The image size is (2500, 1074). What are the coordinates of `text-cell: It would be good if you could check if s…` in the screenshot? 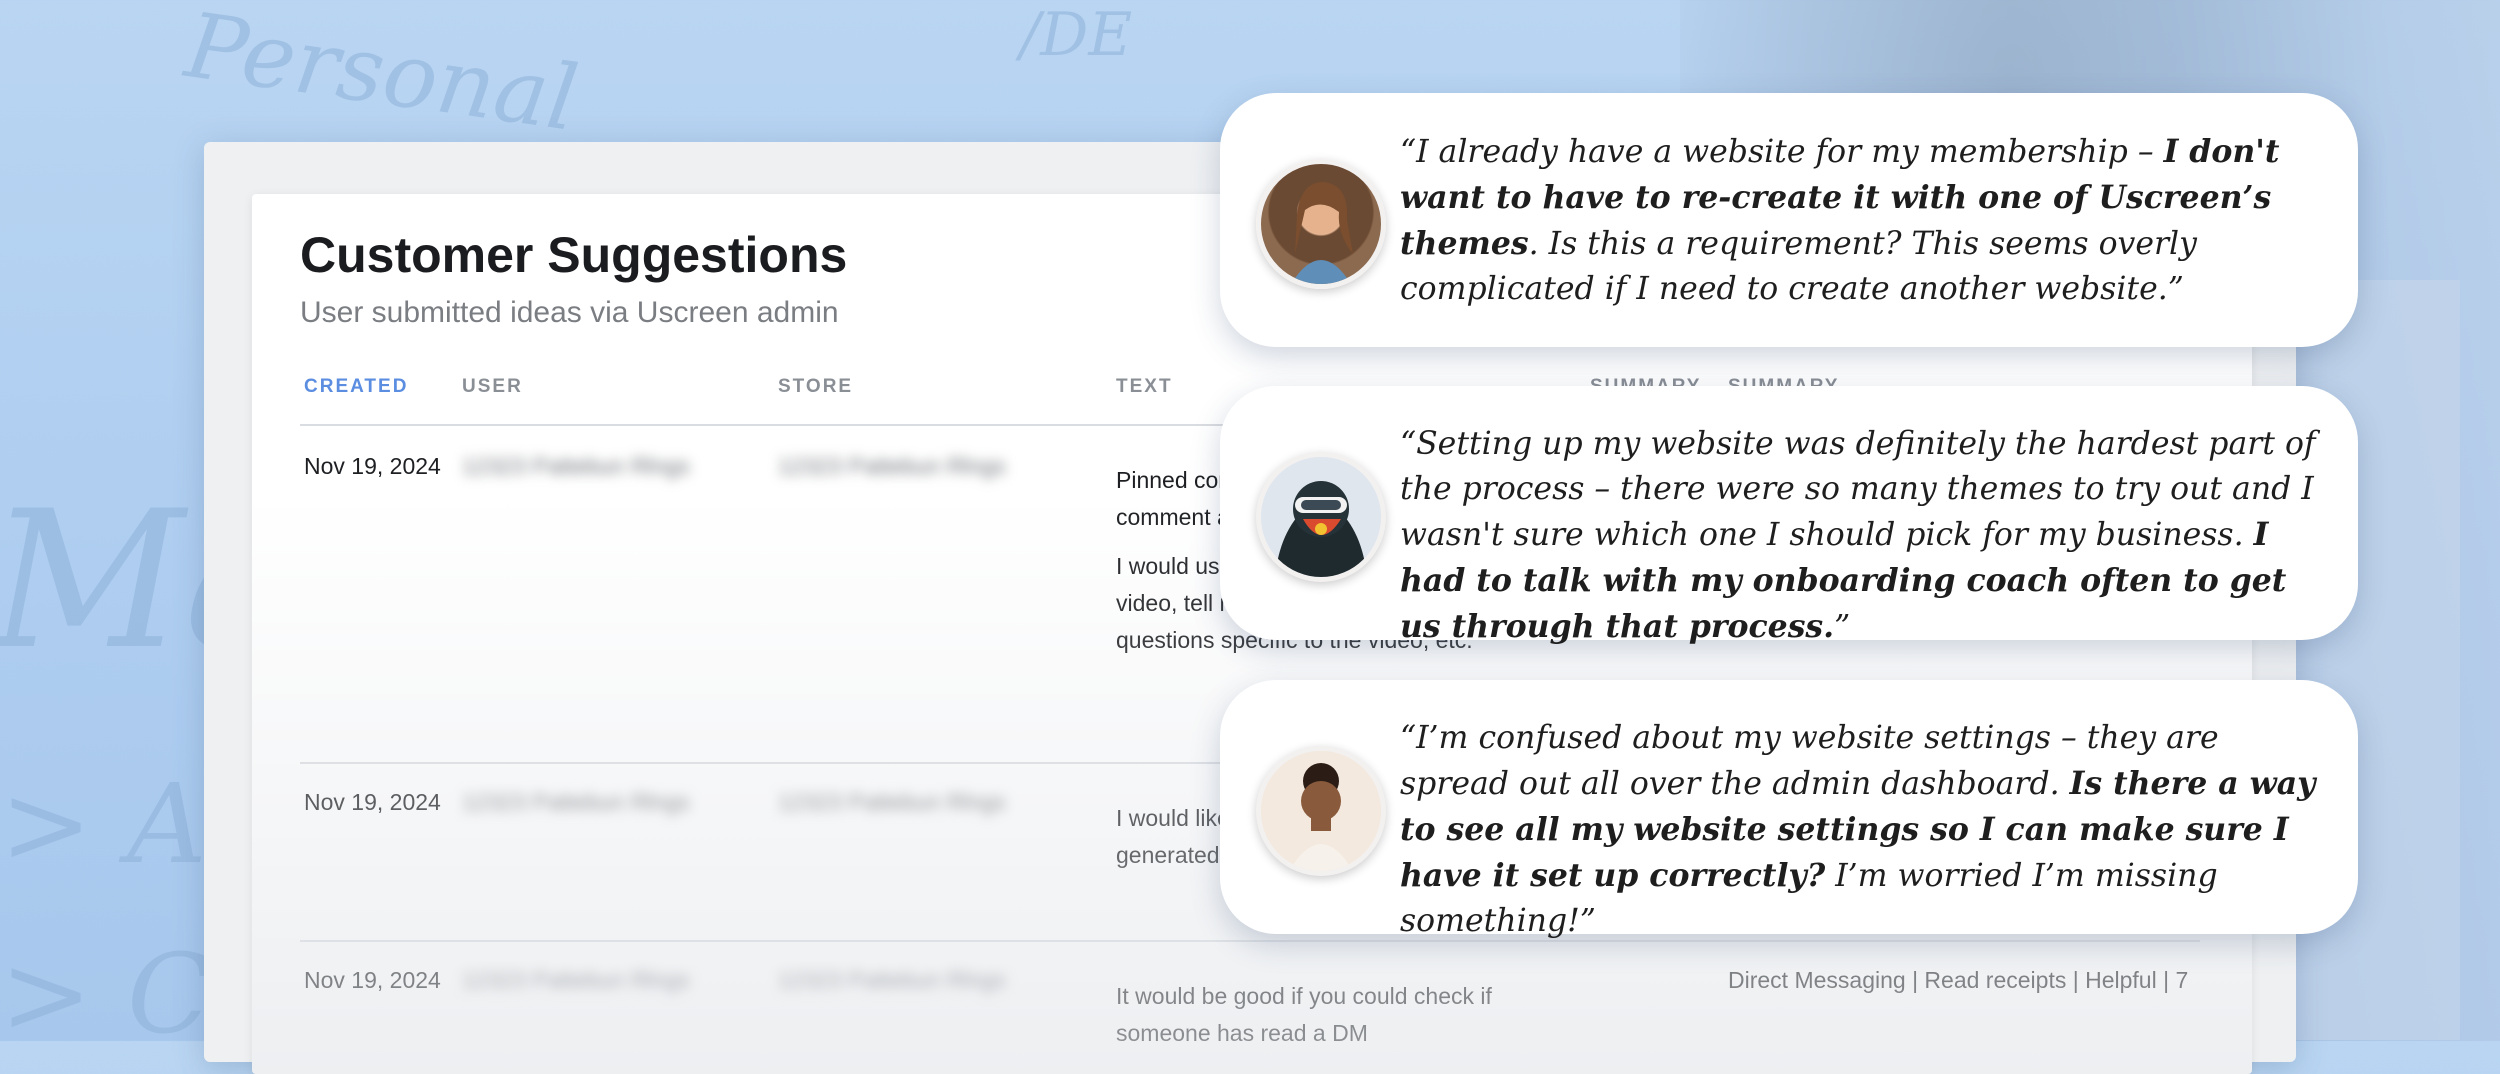 It's located at (1336, 1021).